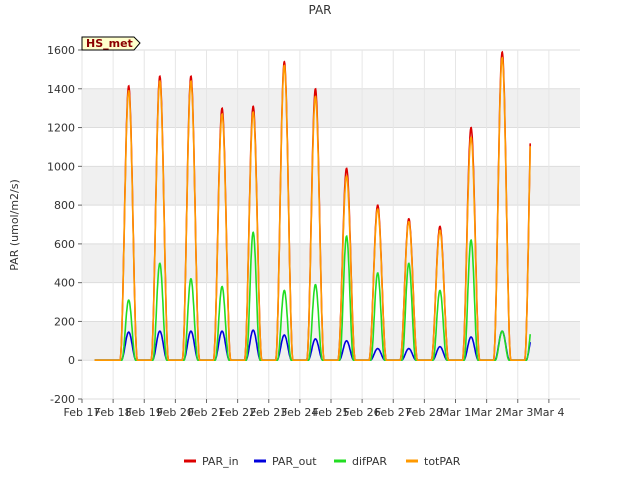  Describe the element at coordinates (64, 283) in the screenshot. I see `y-tick-label: 400` at that location.